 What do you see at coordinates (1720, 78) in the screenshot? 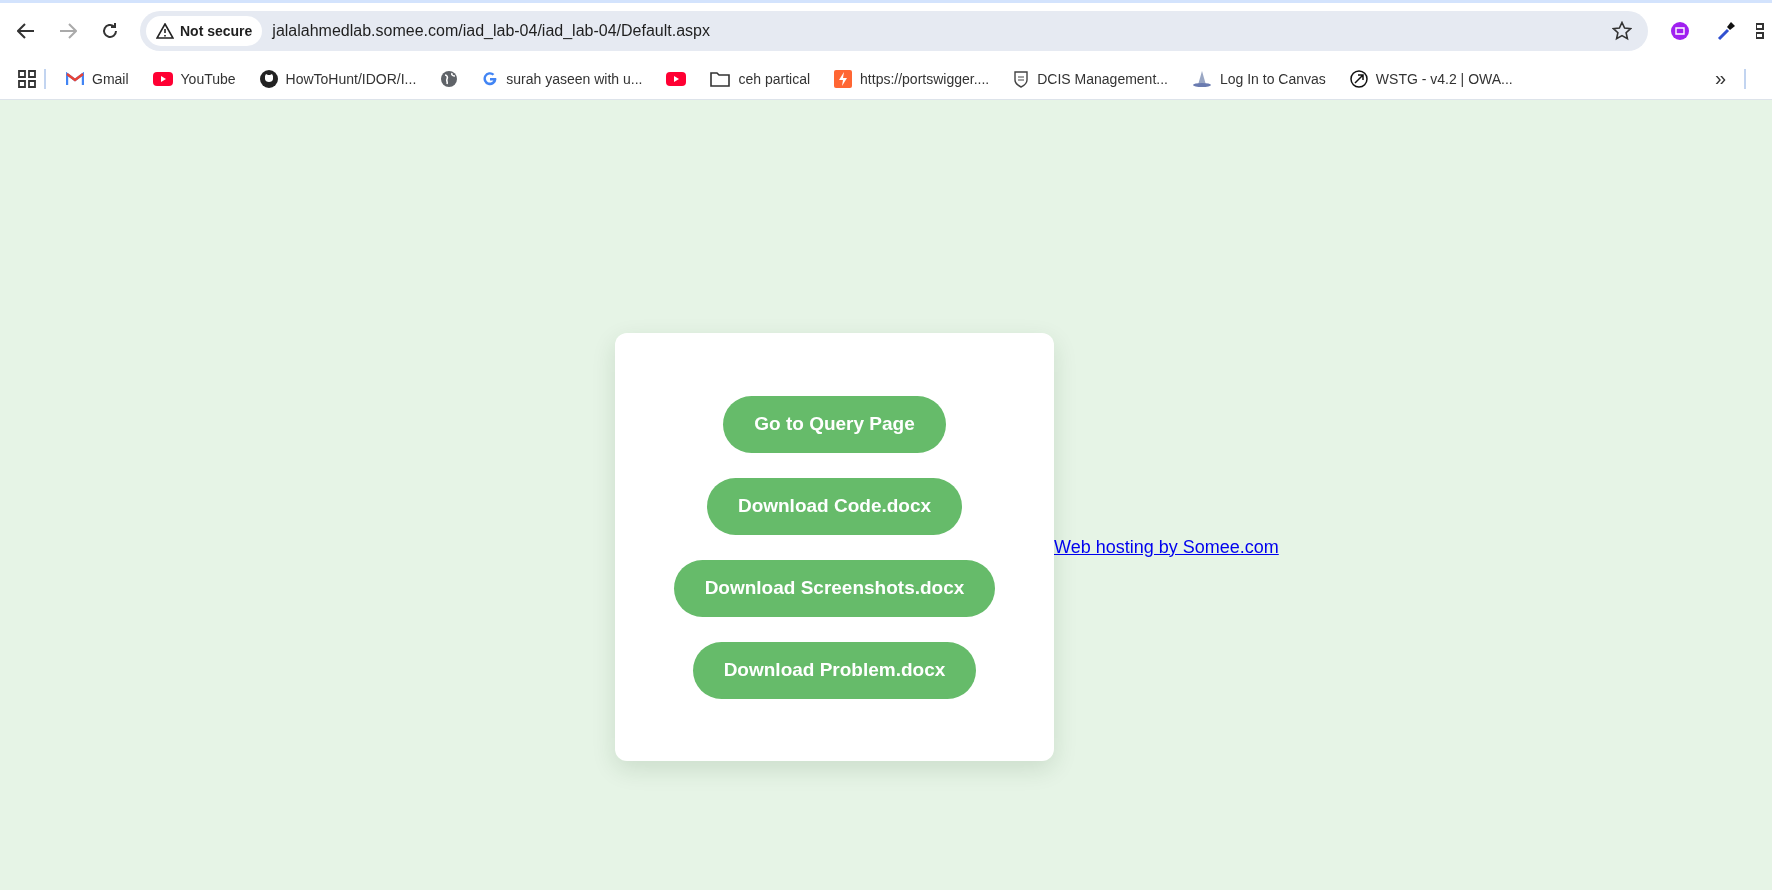
I see `more-bookmarks-button: »` at bounding box center [1720, 78].